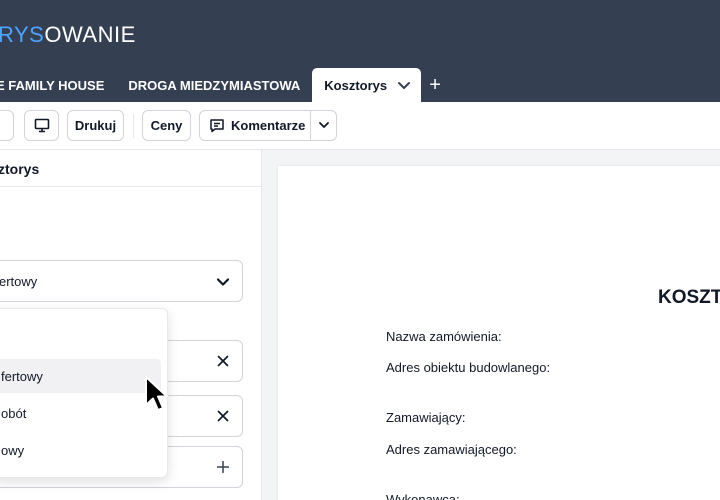 This screenshot has width=720, height=500. I want to click on panel-title: ztorys, so click(20, 169).